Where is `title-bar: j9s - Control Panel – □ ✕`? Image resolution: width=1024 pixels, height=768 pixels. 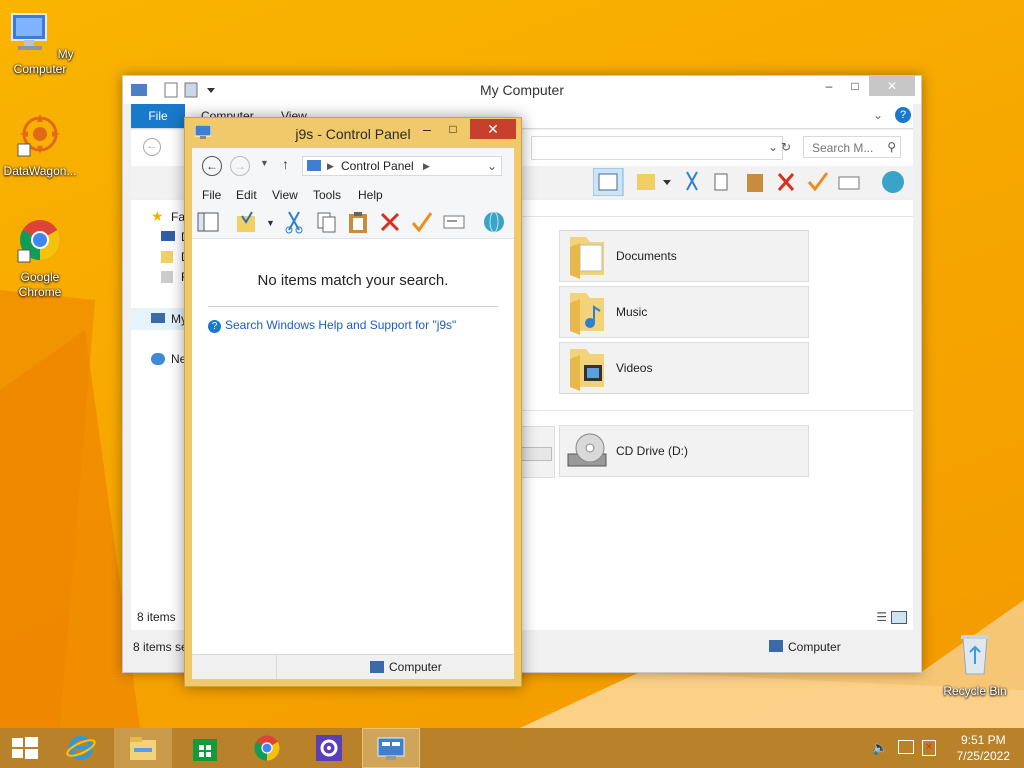 title-bar: j9s - Control Panel – □ ✕ is located at coordinates (353, 133).